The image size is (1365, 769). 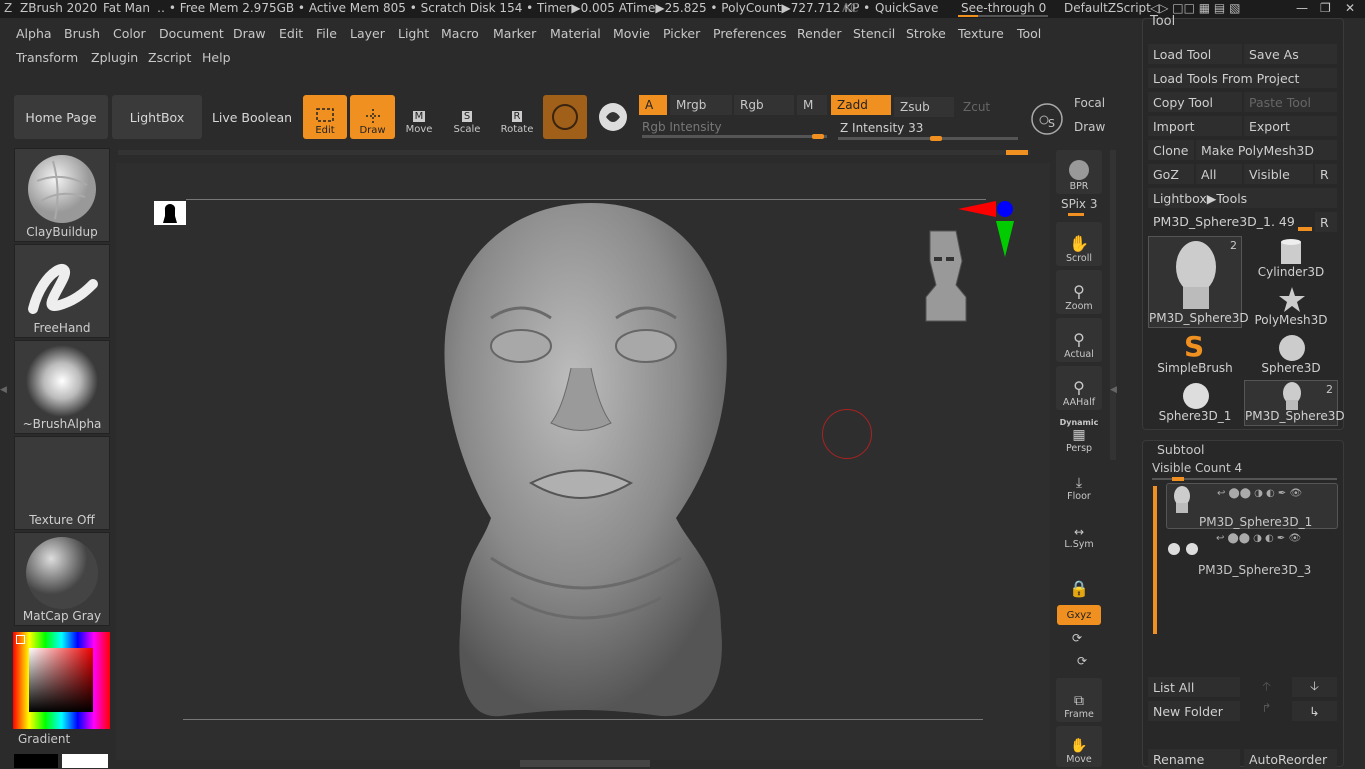 What do you see at coordinates (413, 33) in the screenshot?
I see `menu-light: Light` at bounding box center [413, 33].